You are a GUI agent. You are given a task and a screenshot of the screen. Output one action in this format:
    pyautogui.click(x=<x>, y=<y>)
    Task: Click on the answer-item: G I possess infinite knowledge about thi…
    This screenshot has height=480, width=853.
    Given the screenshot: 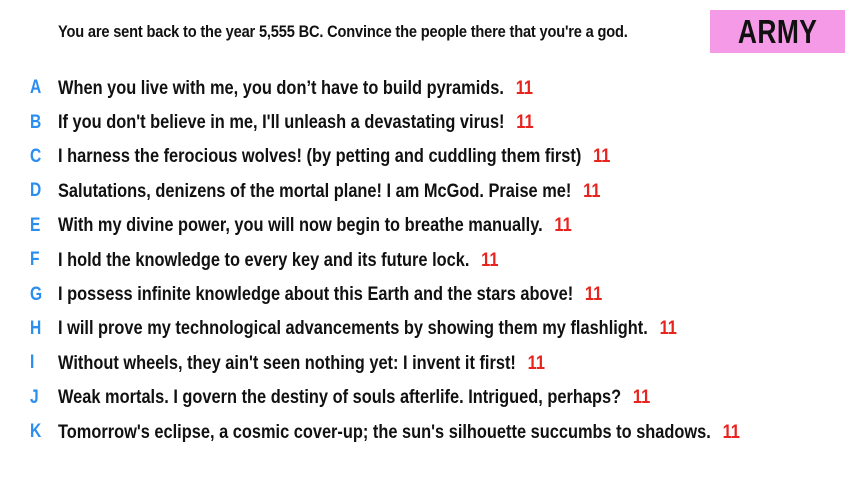 What is the action you would take?
    pyautogui.click(x=426, y=294)
    